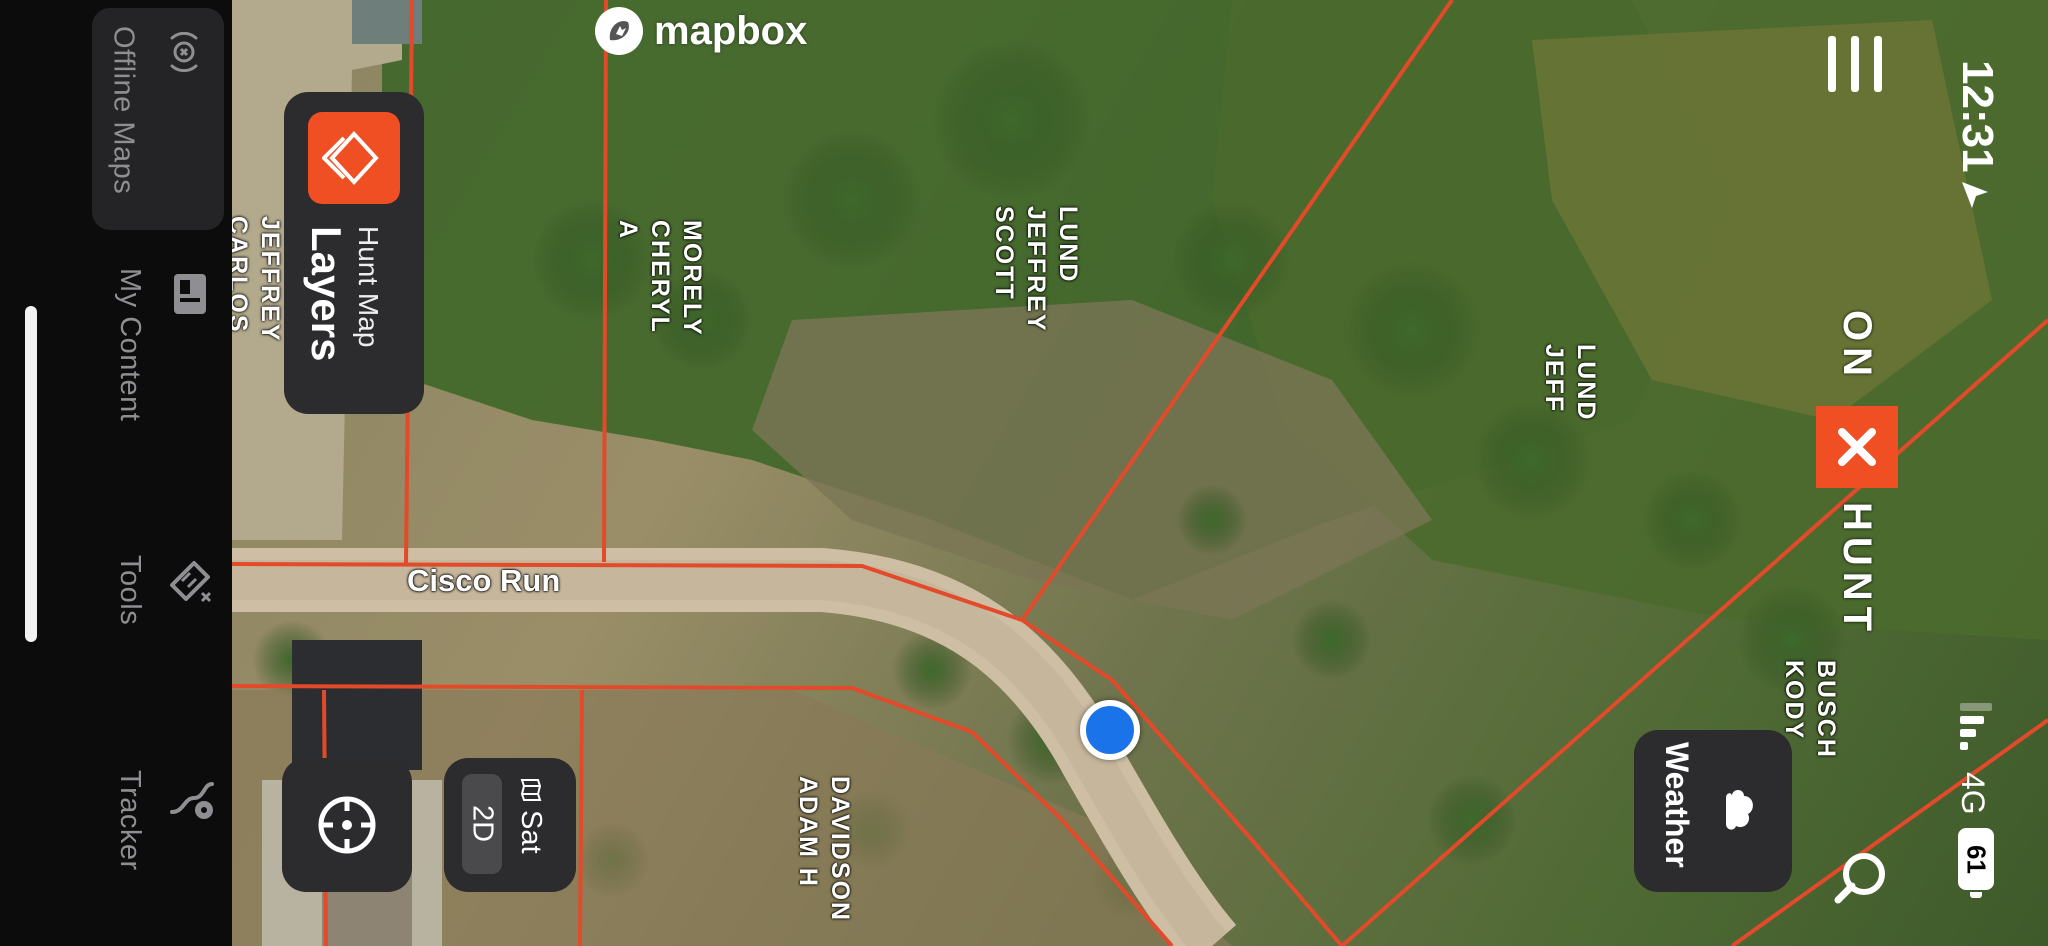  Describe the element at coordinates (156, 820) in the screenshot. I see `nav-tracker: Tracker` at that location.